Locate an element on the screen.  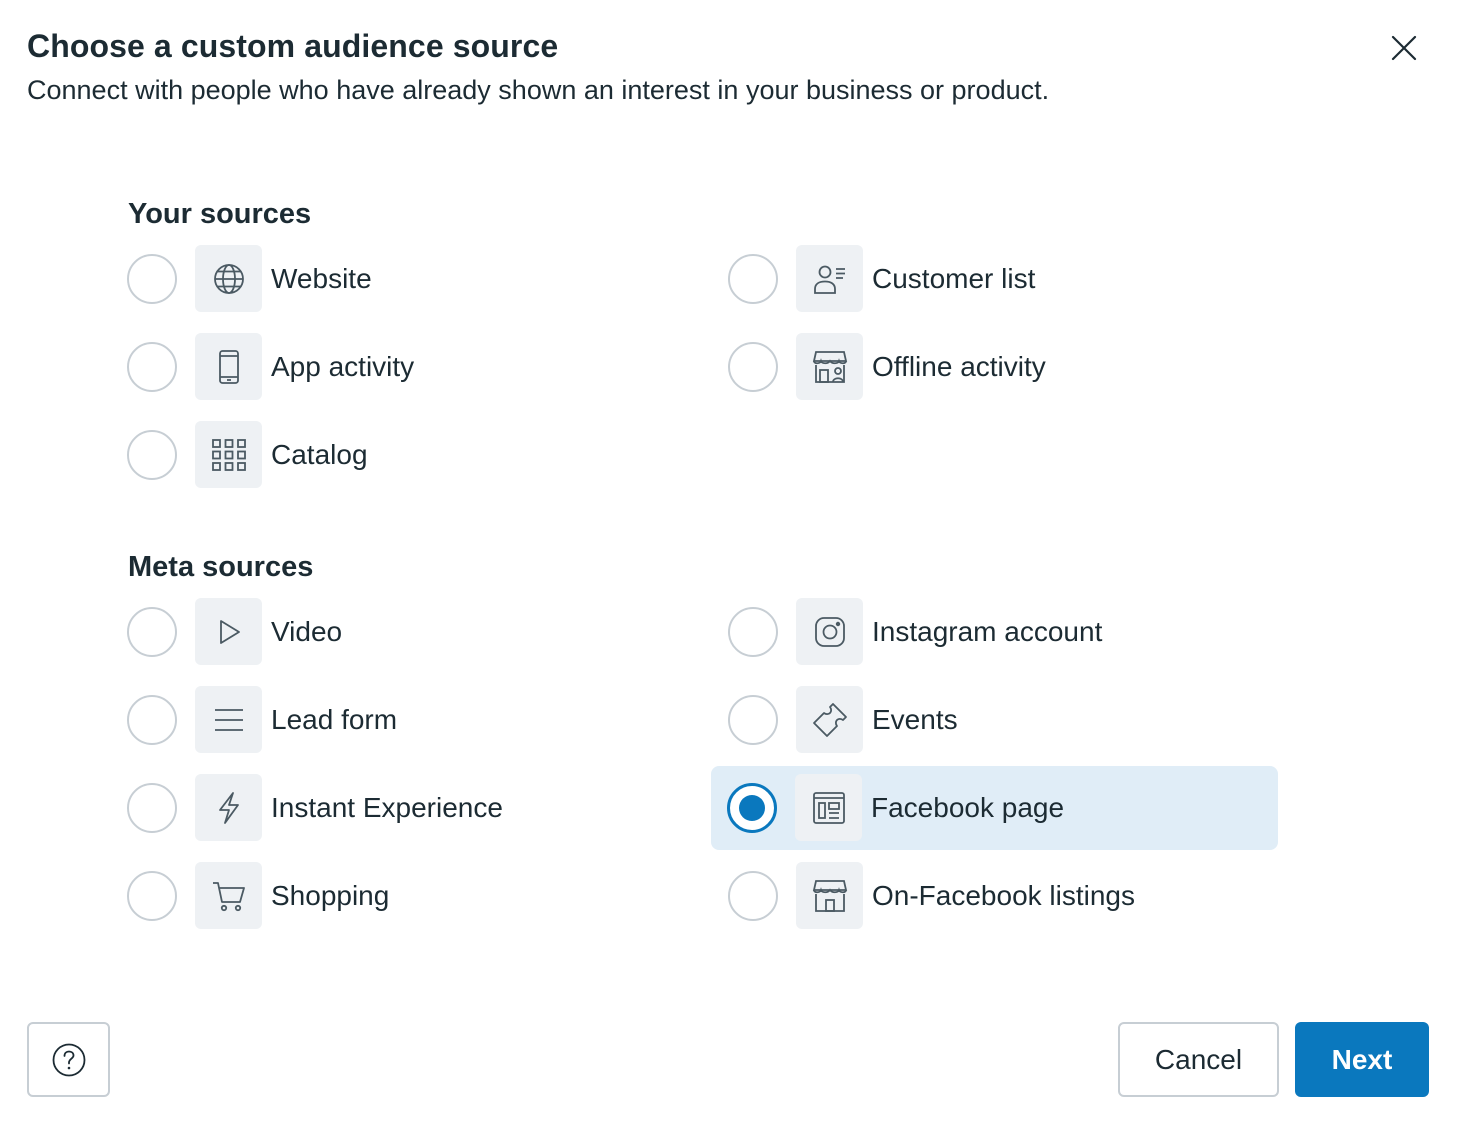
page-icon is located at coordinates (828, 807).